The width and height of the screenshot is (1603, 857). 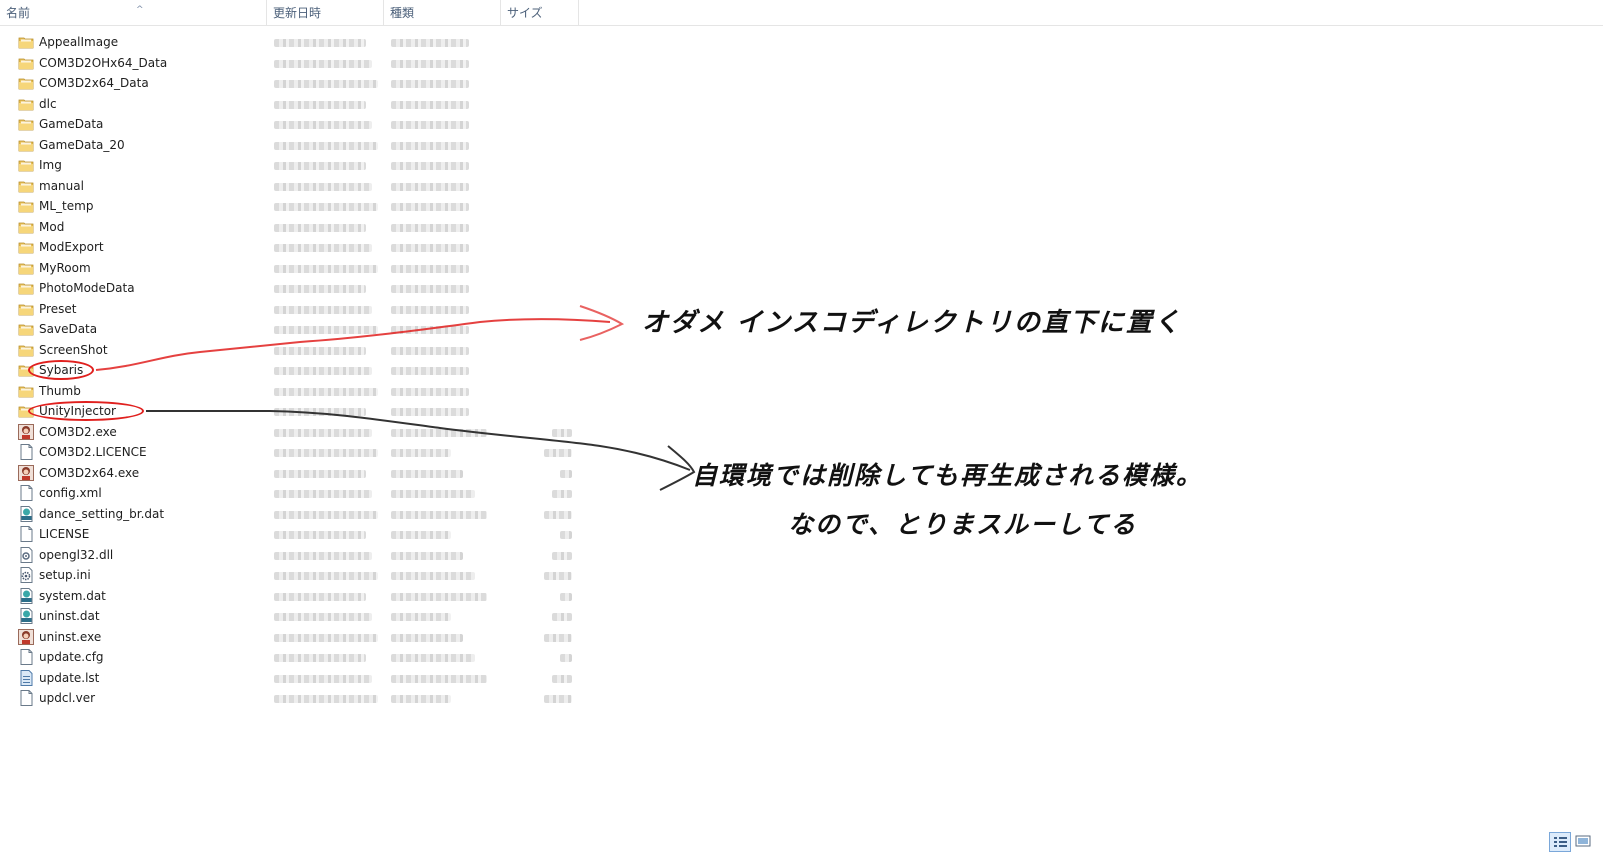 I want to click on annotation-arrows, so click(x=395, y=398).